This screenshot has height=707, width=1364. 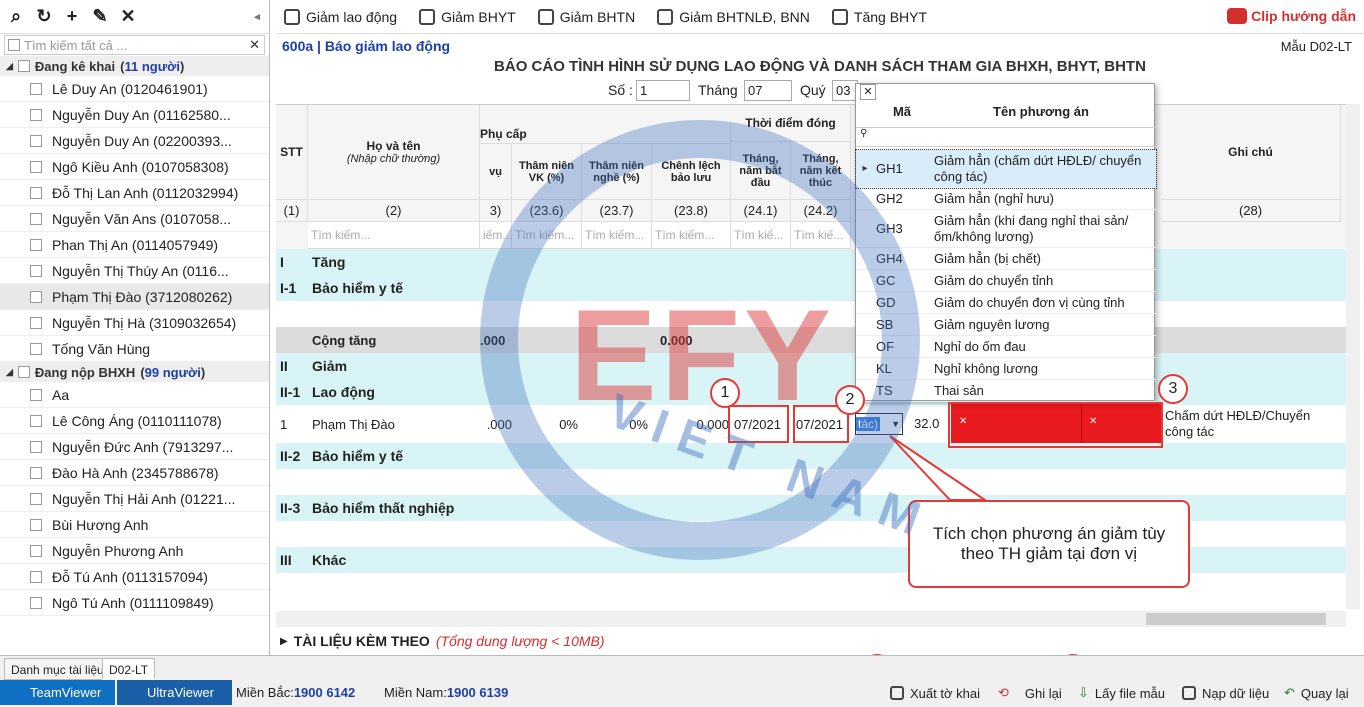 I want to click on list-item: Nguyễn Thị Hà (3109032654), so click(x=134, y=323).